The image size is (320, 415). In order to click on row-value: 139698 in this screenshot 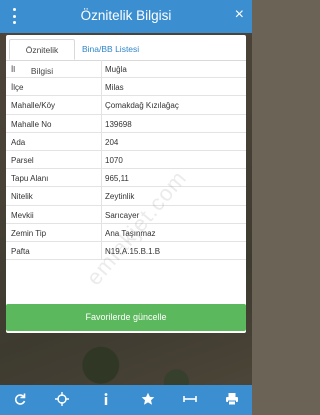, I will do `click(118, 124)`.